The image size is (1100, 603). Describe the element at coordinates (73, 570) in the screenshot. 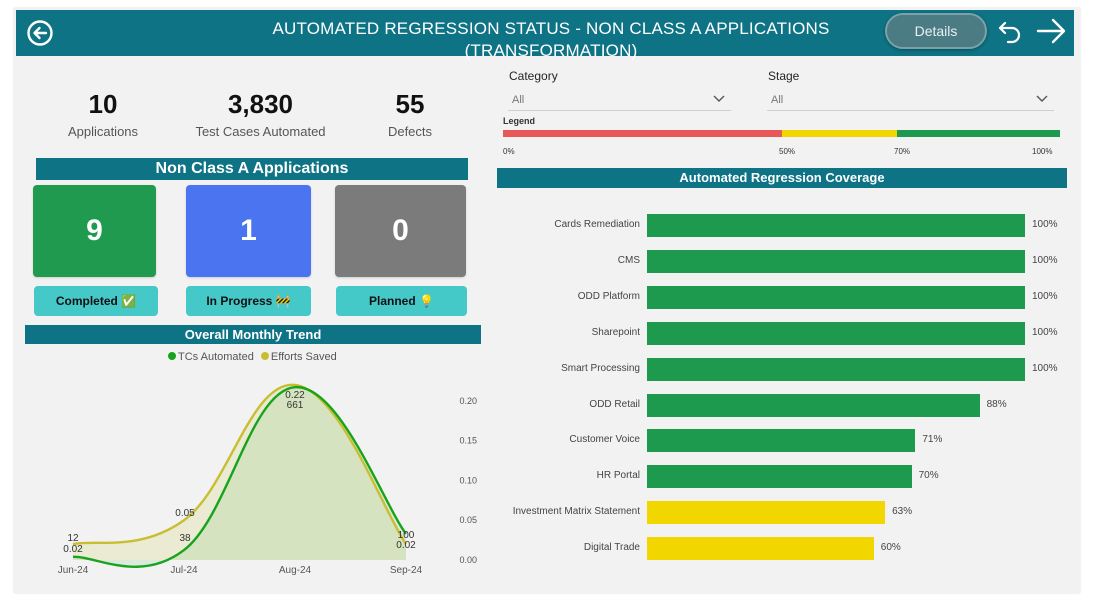

I see `x-tick-label: Jun-24` at that location.